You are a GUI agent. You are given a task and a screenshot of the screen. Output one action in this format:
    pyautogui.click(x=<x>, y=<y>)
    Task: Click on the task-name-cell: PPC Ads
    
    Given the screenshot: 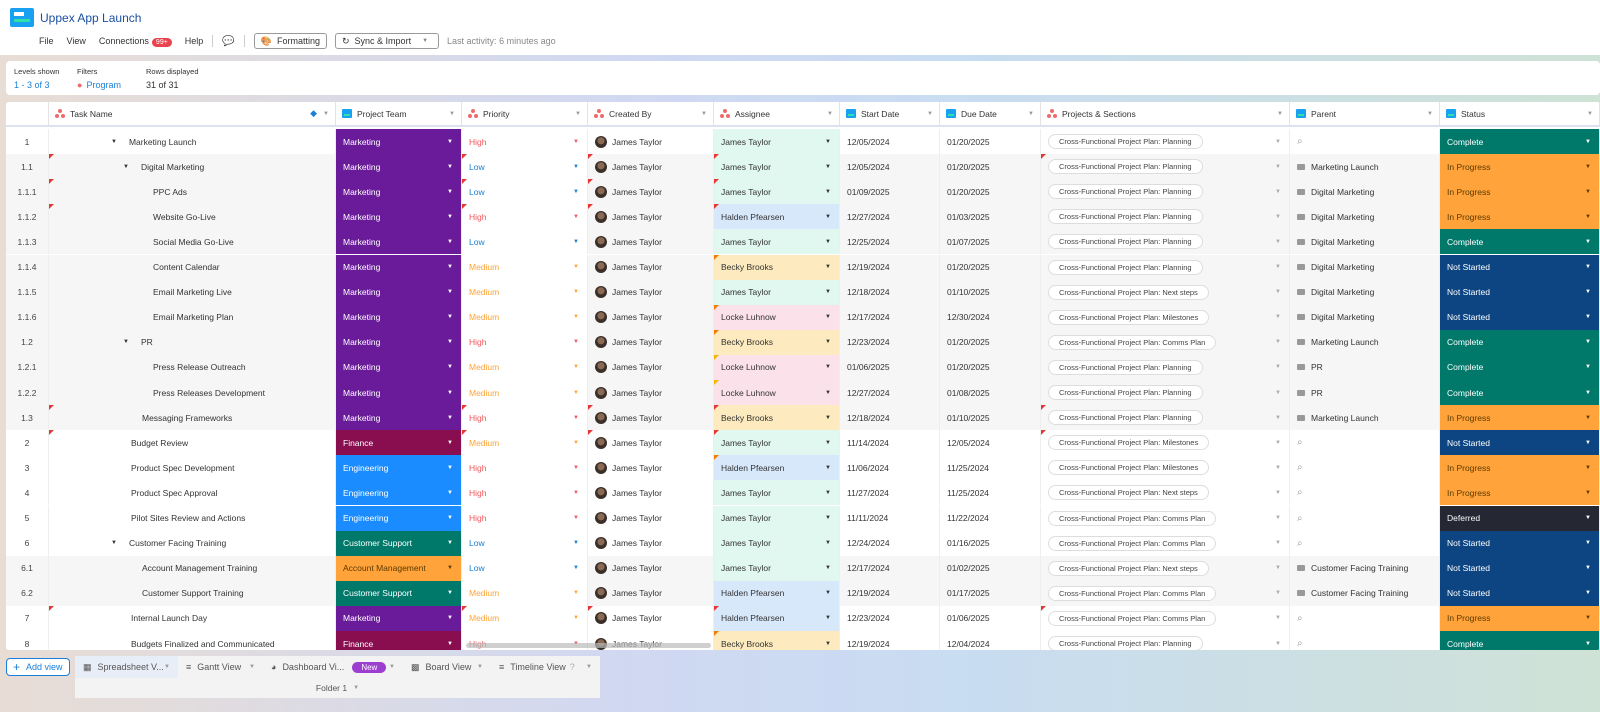 What is the action you would take?
    pyautogui.click(x=192, y=192)
    